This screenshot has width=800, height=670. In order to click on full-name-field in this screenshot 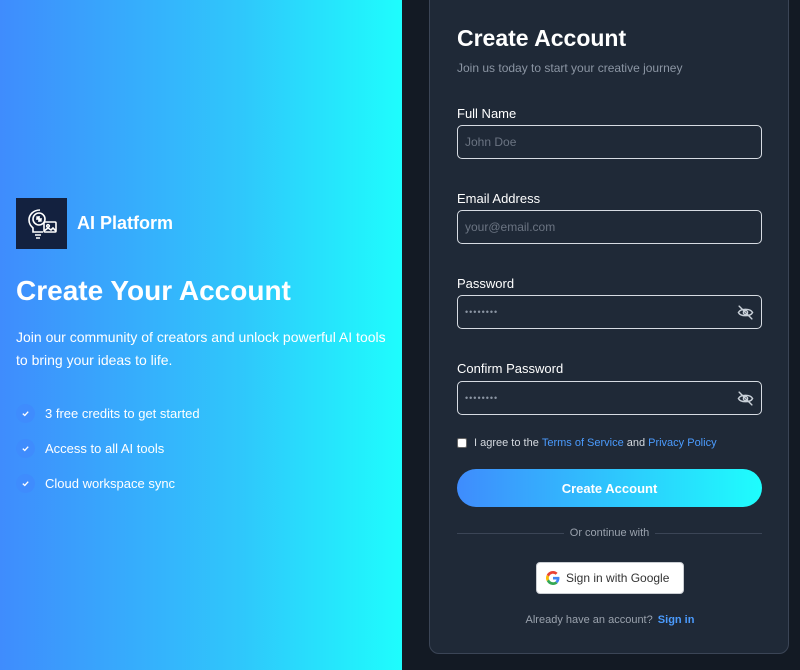, I will do `click(609, 142)`.